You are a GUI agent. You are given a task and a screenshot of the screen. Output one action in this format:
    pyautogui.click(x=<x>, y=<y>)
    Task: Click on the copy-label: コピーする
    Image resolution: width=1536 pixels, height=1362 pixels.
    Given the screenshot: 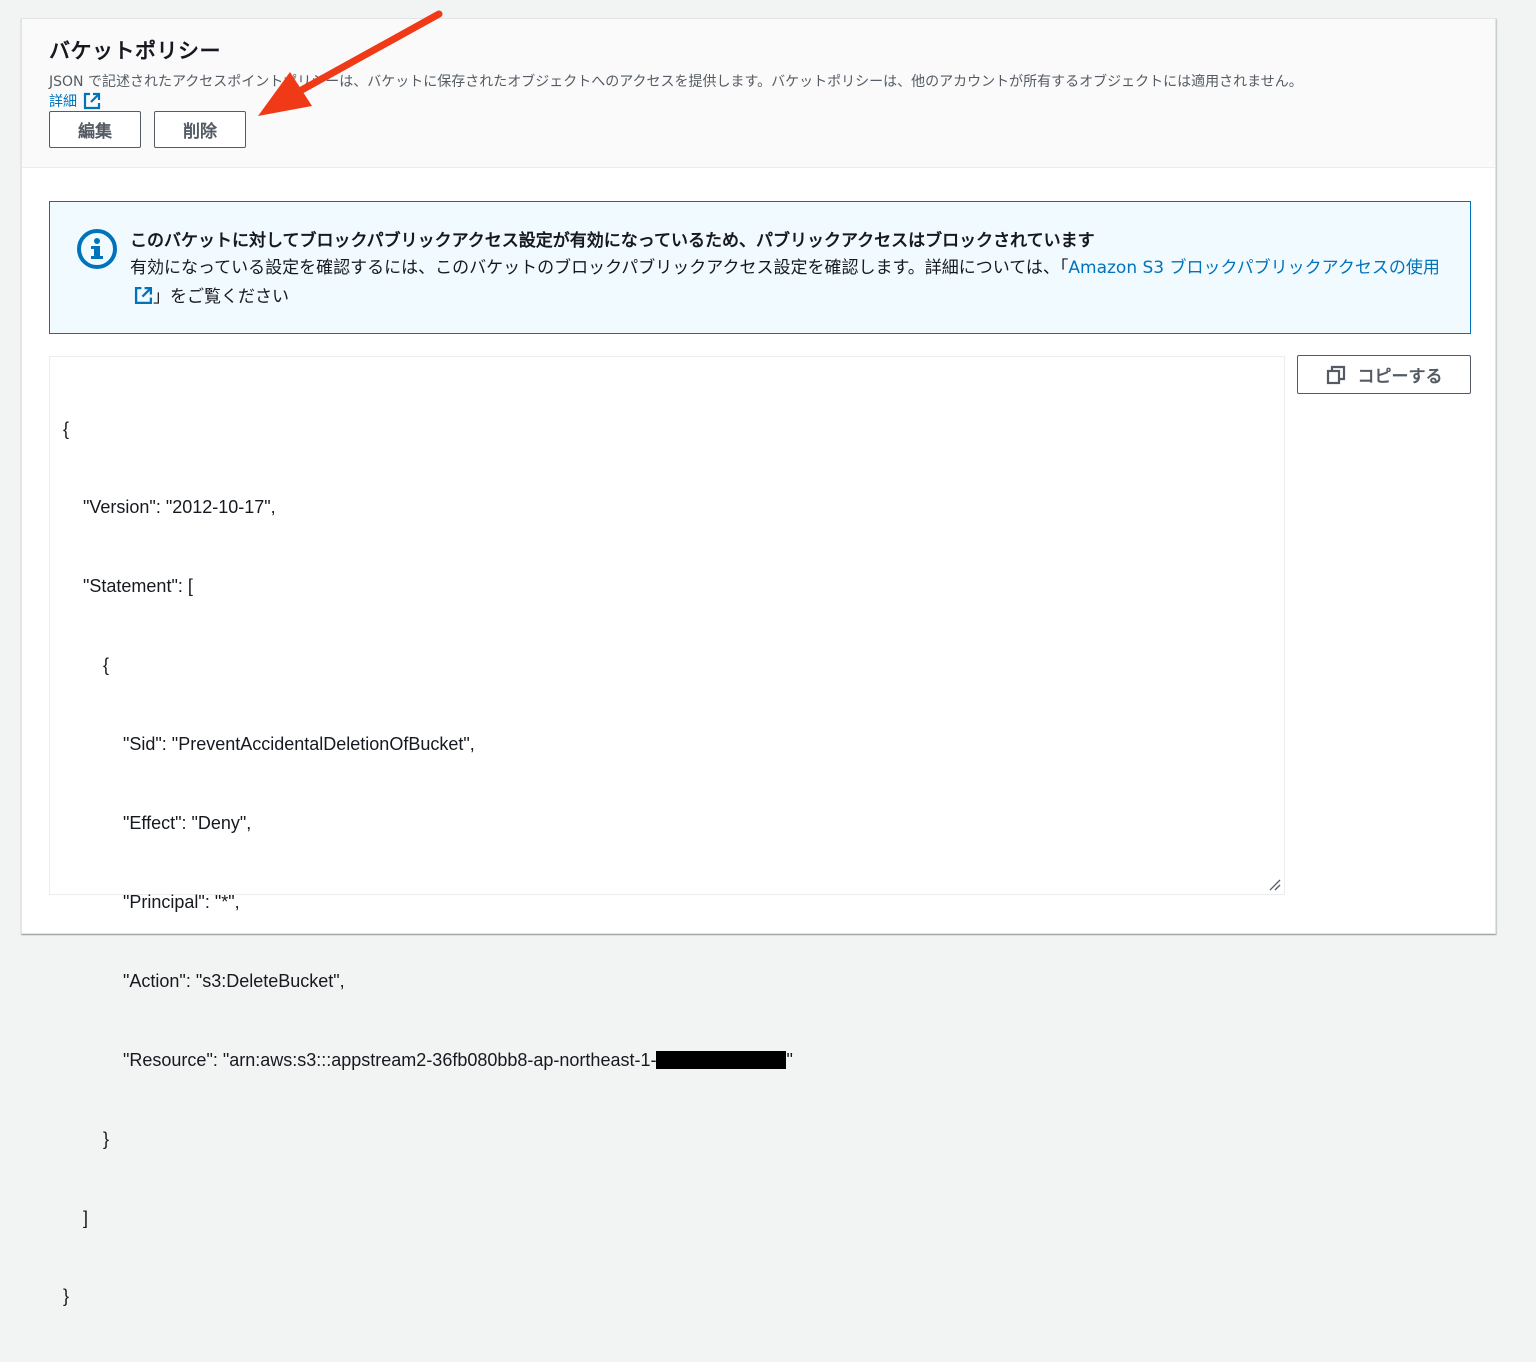 What is the action you would take?
    pyautogui.click(x=1400, y=376)
    